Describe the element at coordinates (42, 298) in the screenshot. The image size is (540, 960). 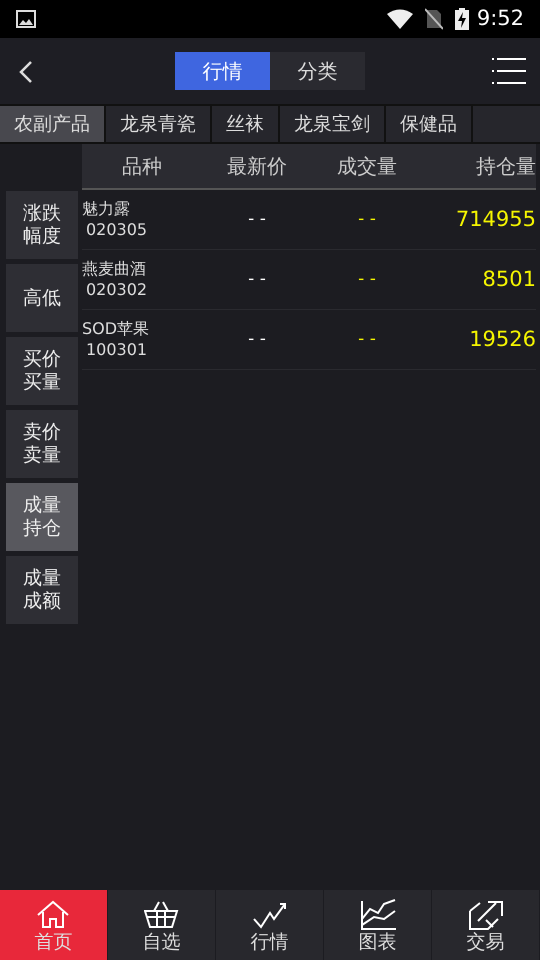
I see `sort-button: 高低` at that location.